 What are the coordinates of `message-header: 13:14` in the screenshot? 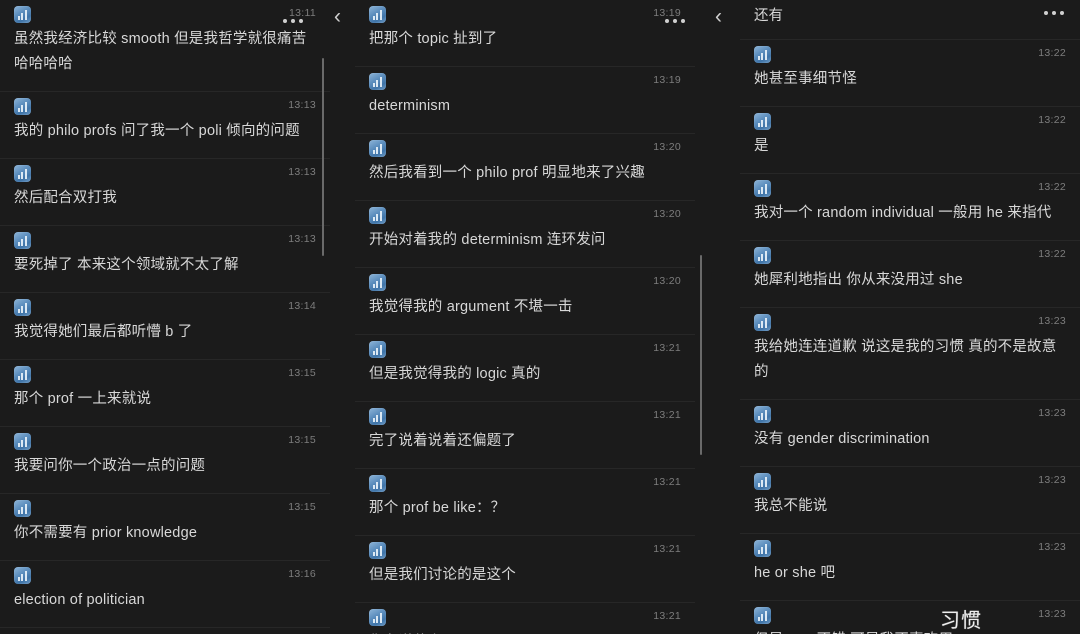 It's located at (165, 308).